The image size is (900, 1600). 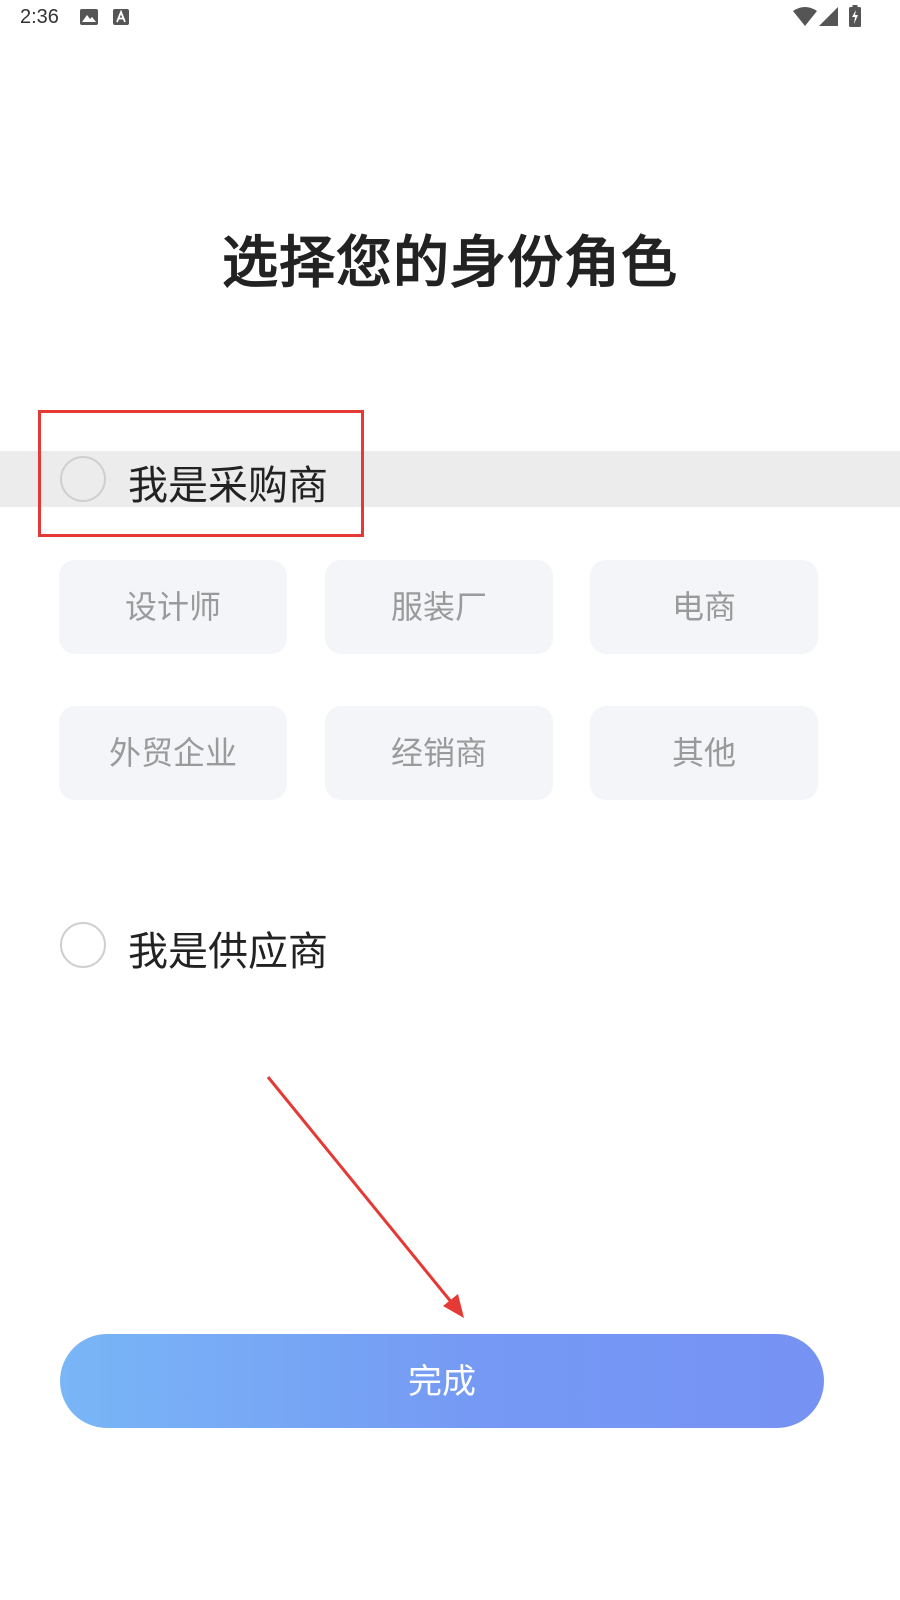 I want to click on wifi-icon, so click(x=805, y=17).